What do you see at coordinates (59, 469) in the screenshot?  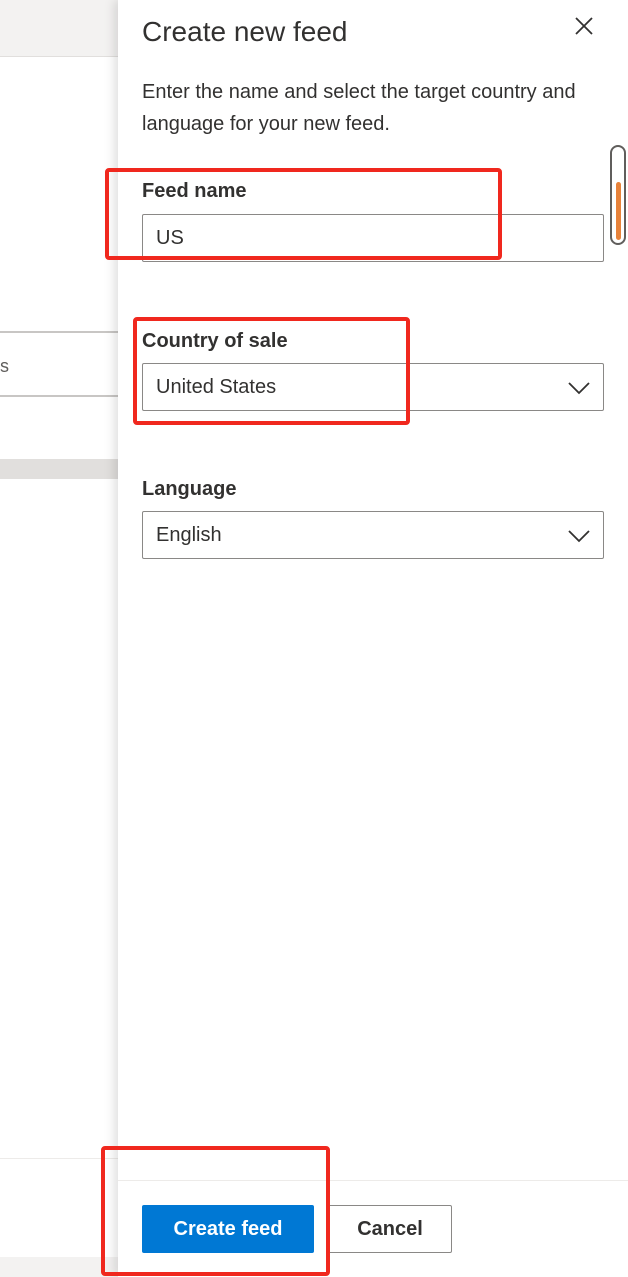 I see `background-band` at bounding box center [59, 469].